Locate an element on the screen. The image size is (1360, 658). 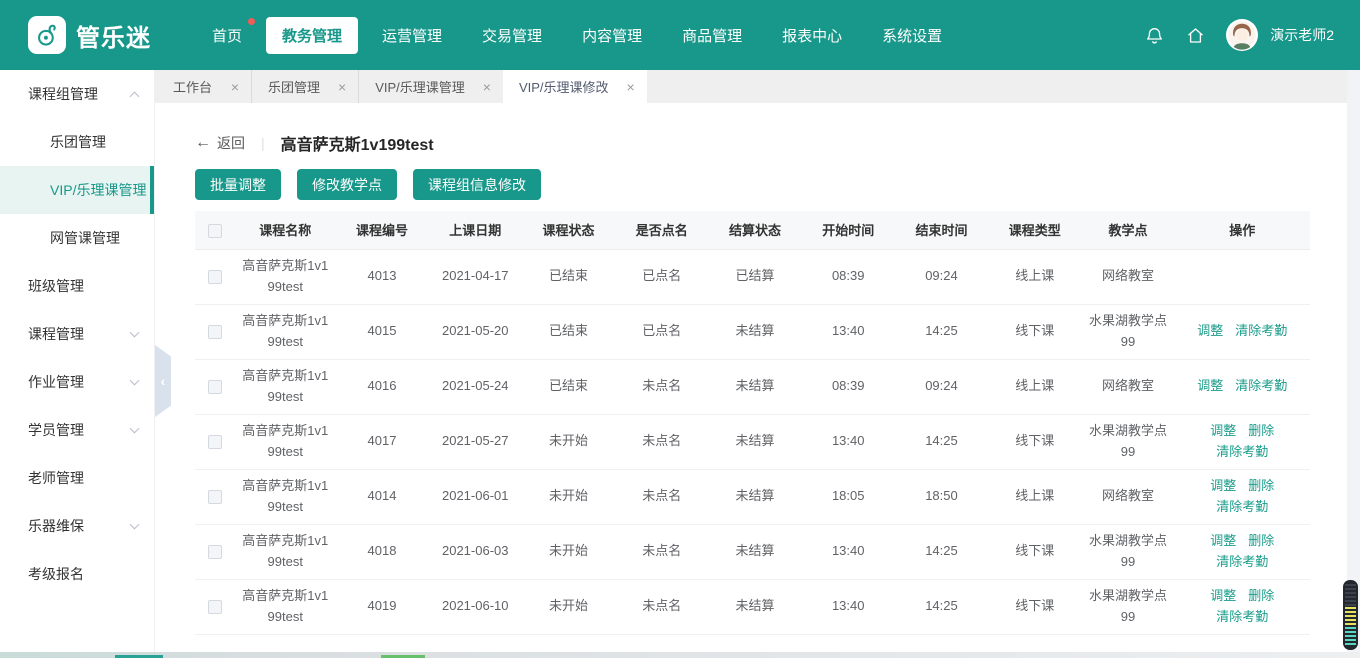
cell-rollcall: 未点名 is located at coordinates (662, 387).